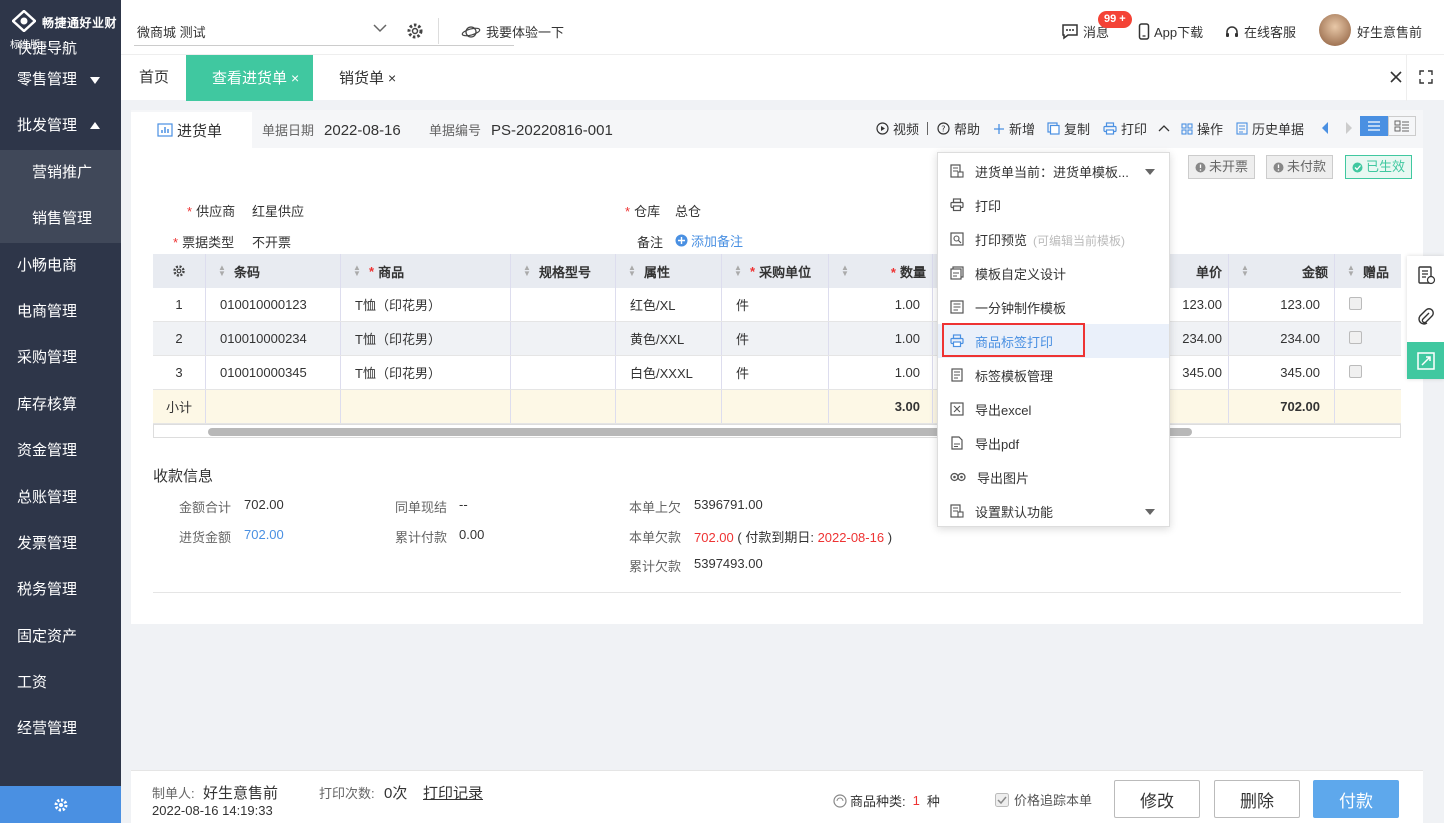 The width and height of the screenshot is (1444, 823). What do you see at coordinates (60, 80) in the screenshot?
I see `sidebar-item-retail: 零售管理` at bounding box center [60, 80].